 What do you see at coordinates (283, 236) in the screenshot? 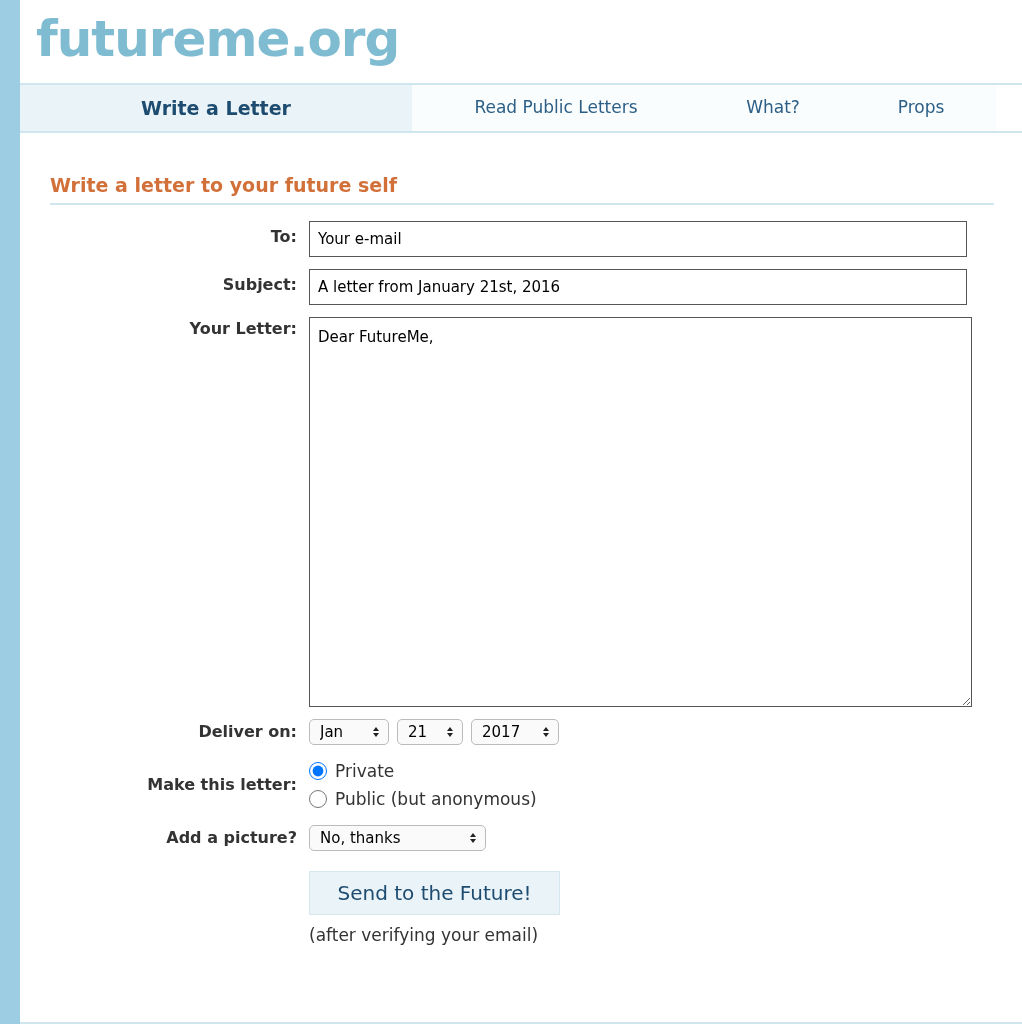
I see `field-label: To:` at bounding box center [283, 236].